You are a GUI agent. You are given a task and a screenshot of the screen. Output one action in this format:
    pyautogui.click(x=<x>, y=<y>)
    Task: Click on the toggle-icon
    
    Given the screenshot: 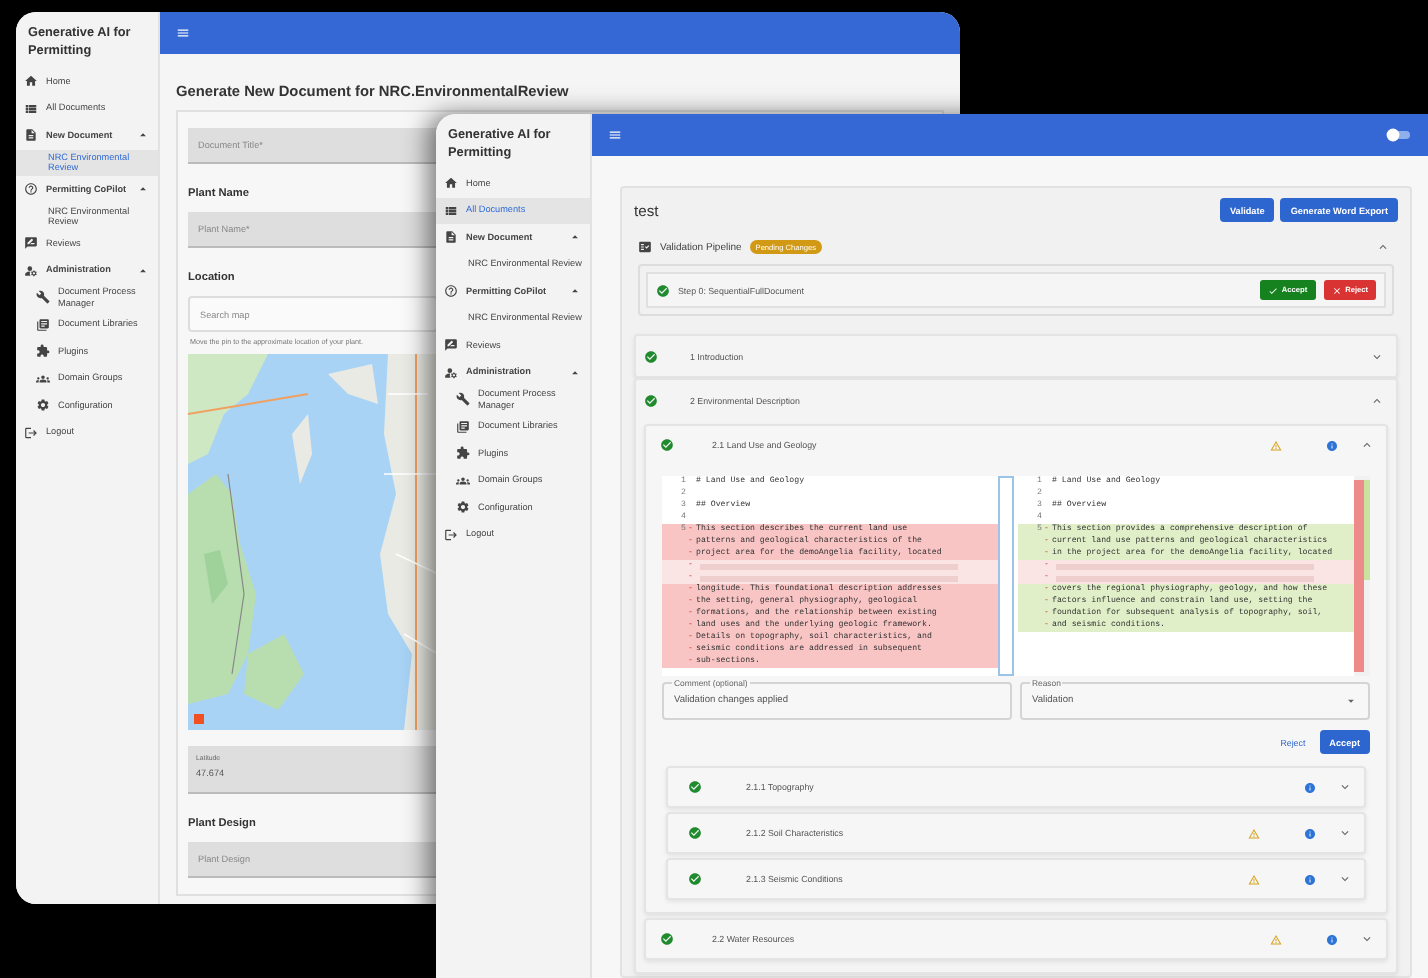 What is the action you would take?
    pyautogui.click(x=1399, y=135)
    